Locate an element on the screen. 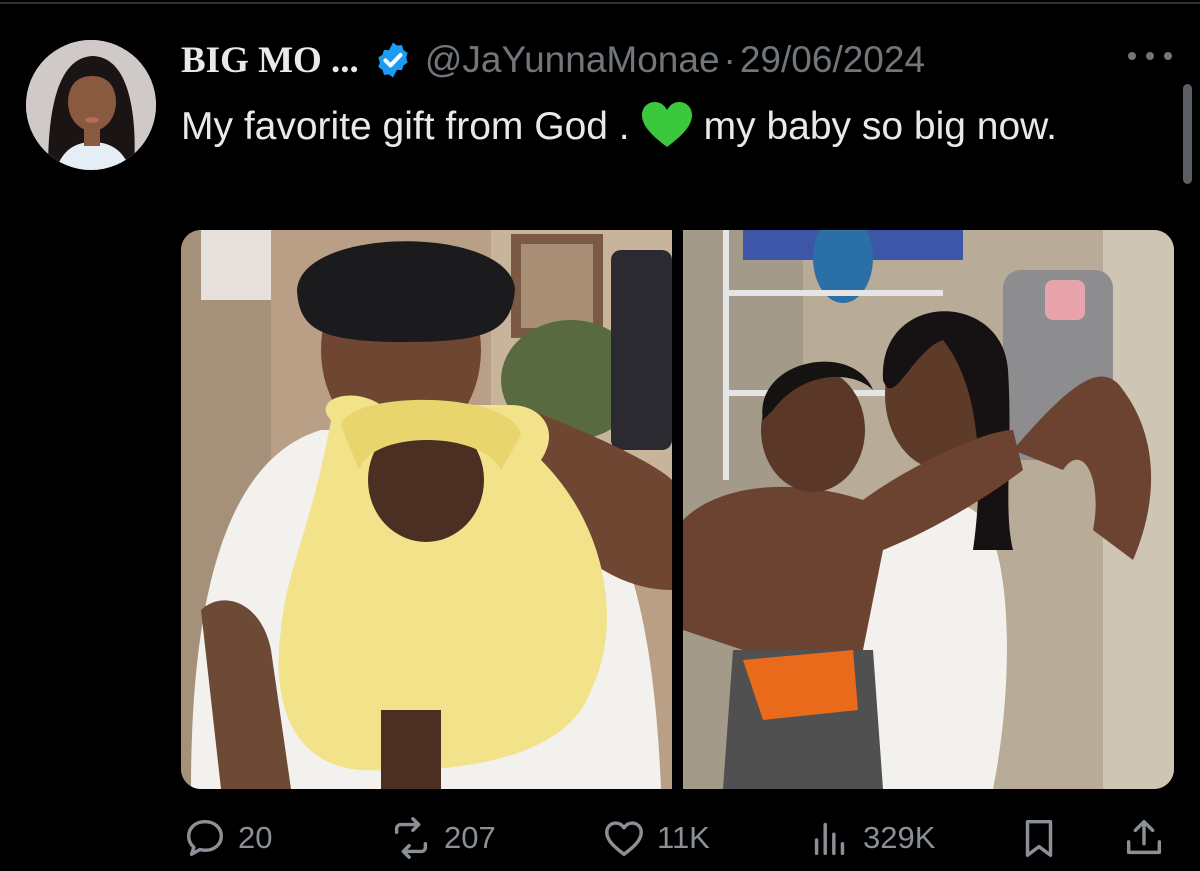 This screenshot has width=1200, height=871. views-chart-icon is located at coordinates (829, 839).